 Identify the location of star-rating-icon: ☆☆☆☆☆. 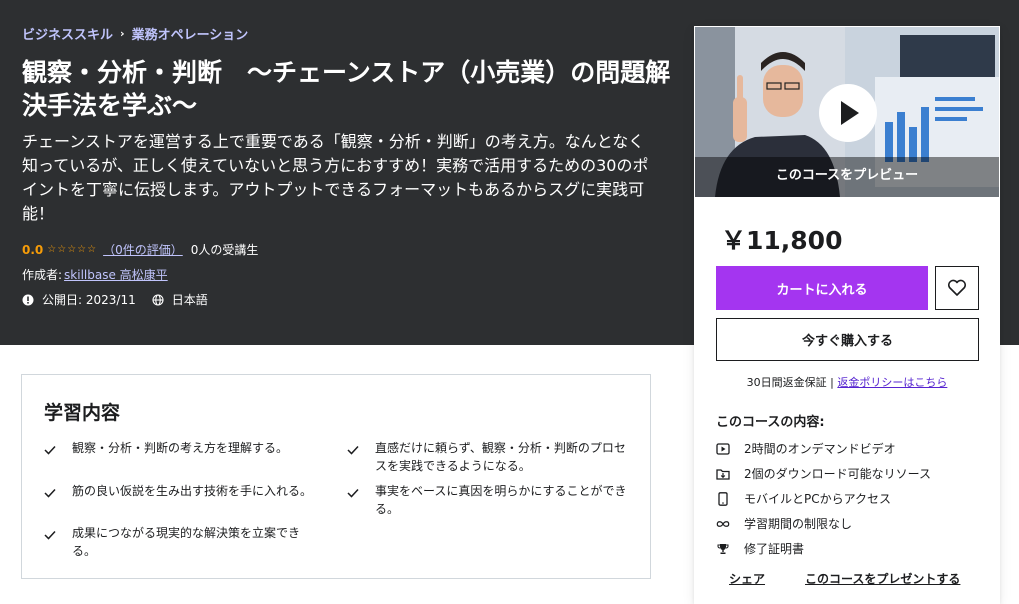
(72, 249).